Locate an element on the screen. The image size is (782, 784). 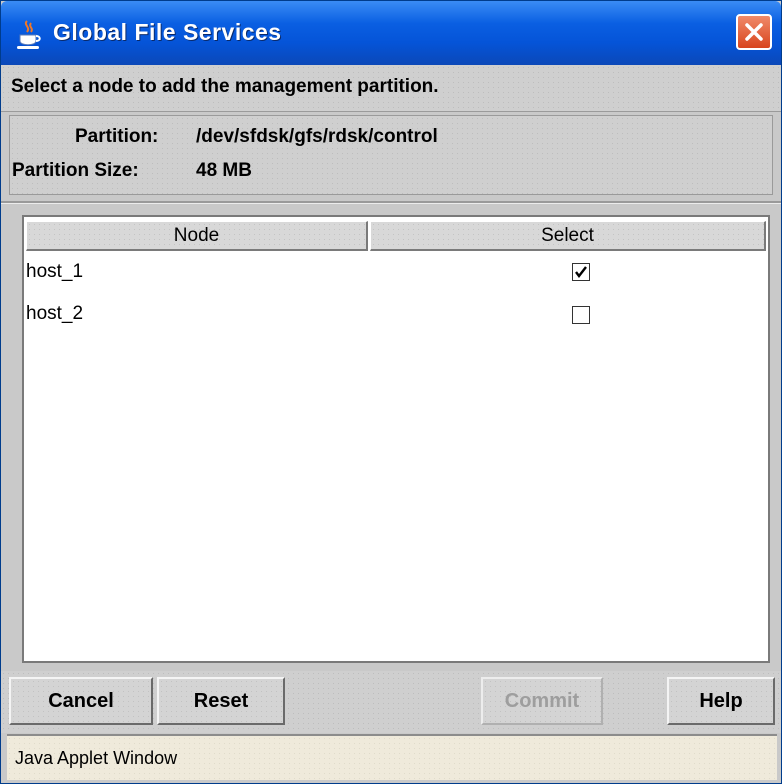
node-name-cell: host_2 is located at coordinates (55, 313).